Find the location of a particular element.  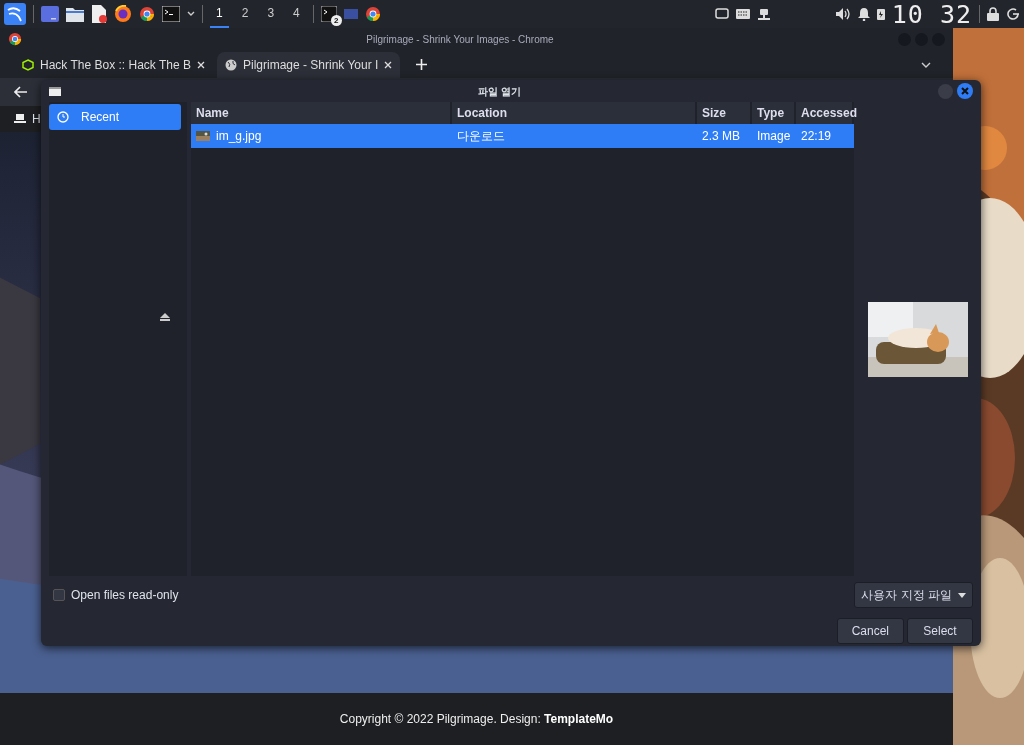

lock-icon is located at coordinates (993, 14).